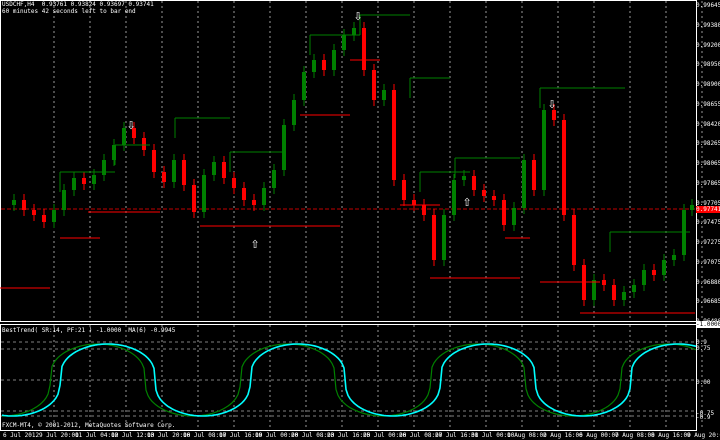 Image resolution: width=720 pixels, height=440 pixels. I want to click on time-axis-label: 7 Aug 08:00, so click(635, 435).